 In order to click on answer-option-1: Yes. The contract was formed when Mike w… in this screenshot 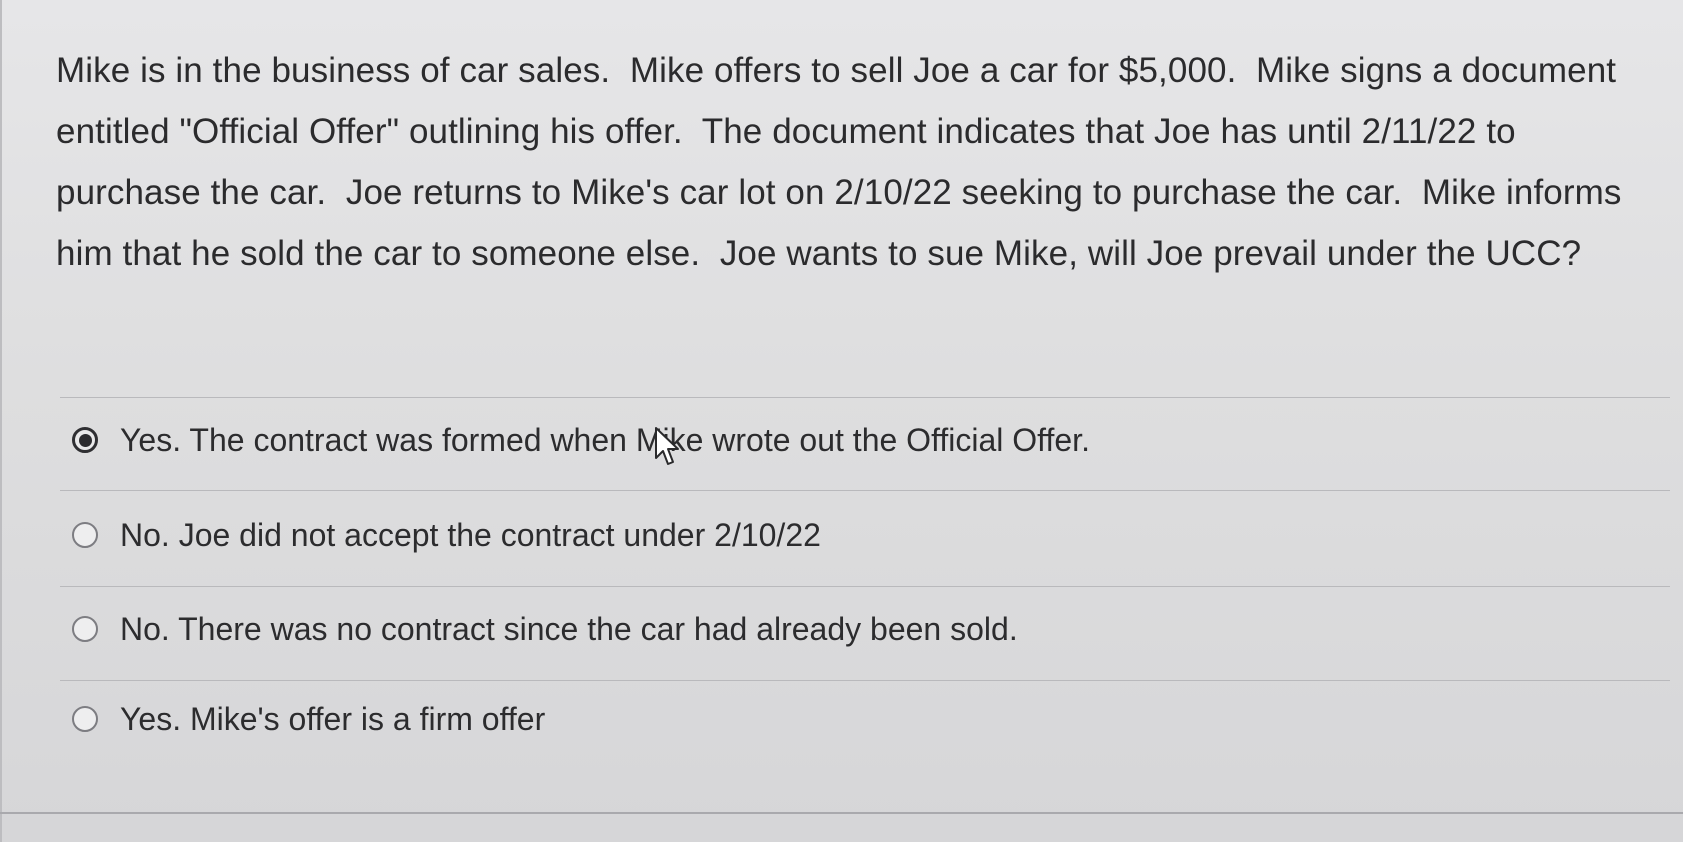, I will do `click(852, 440)`.